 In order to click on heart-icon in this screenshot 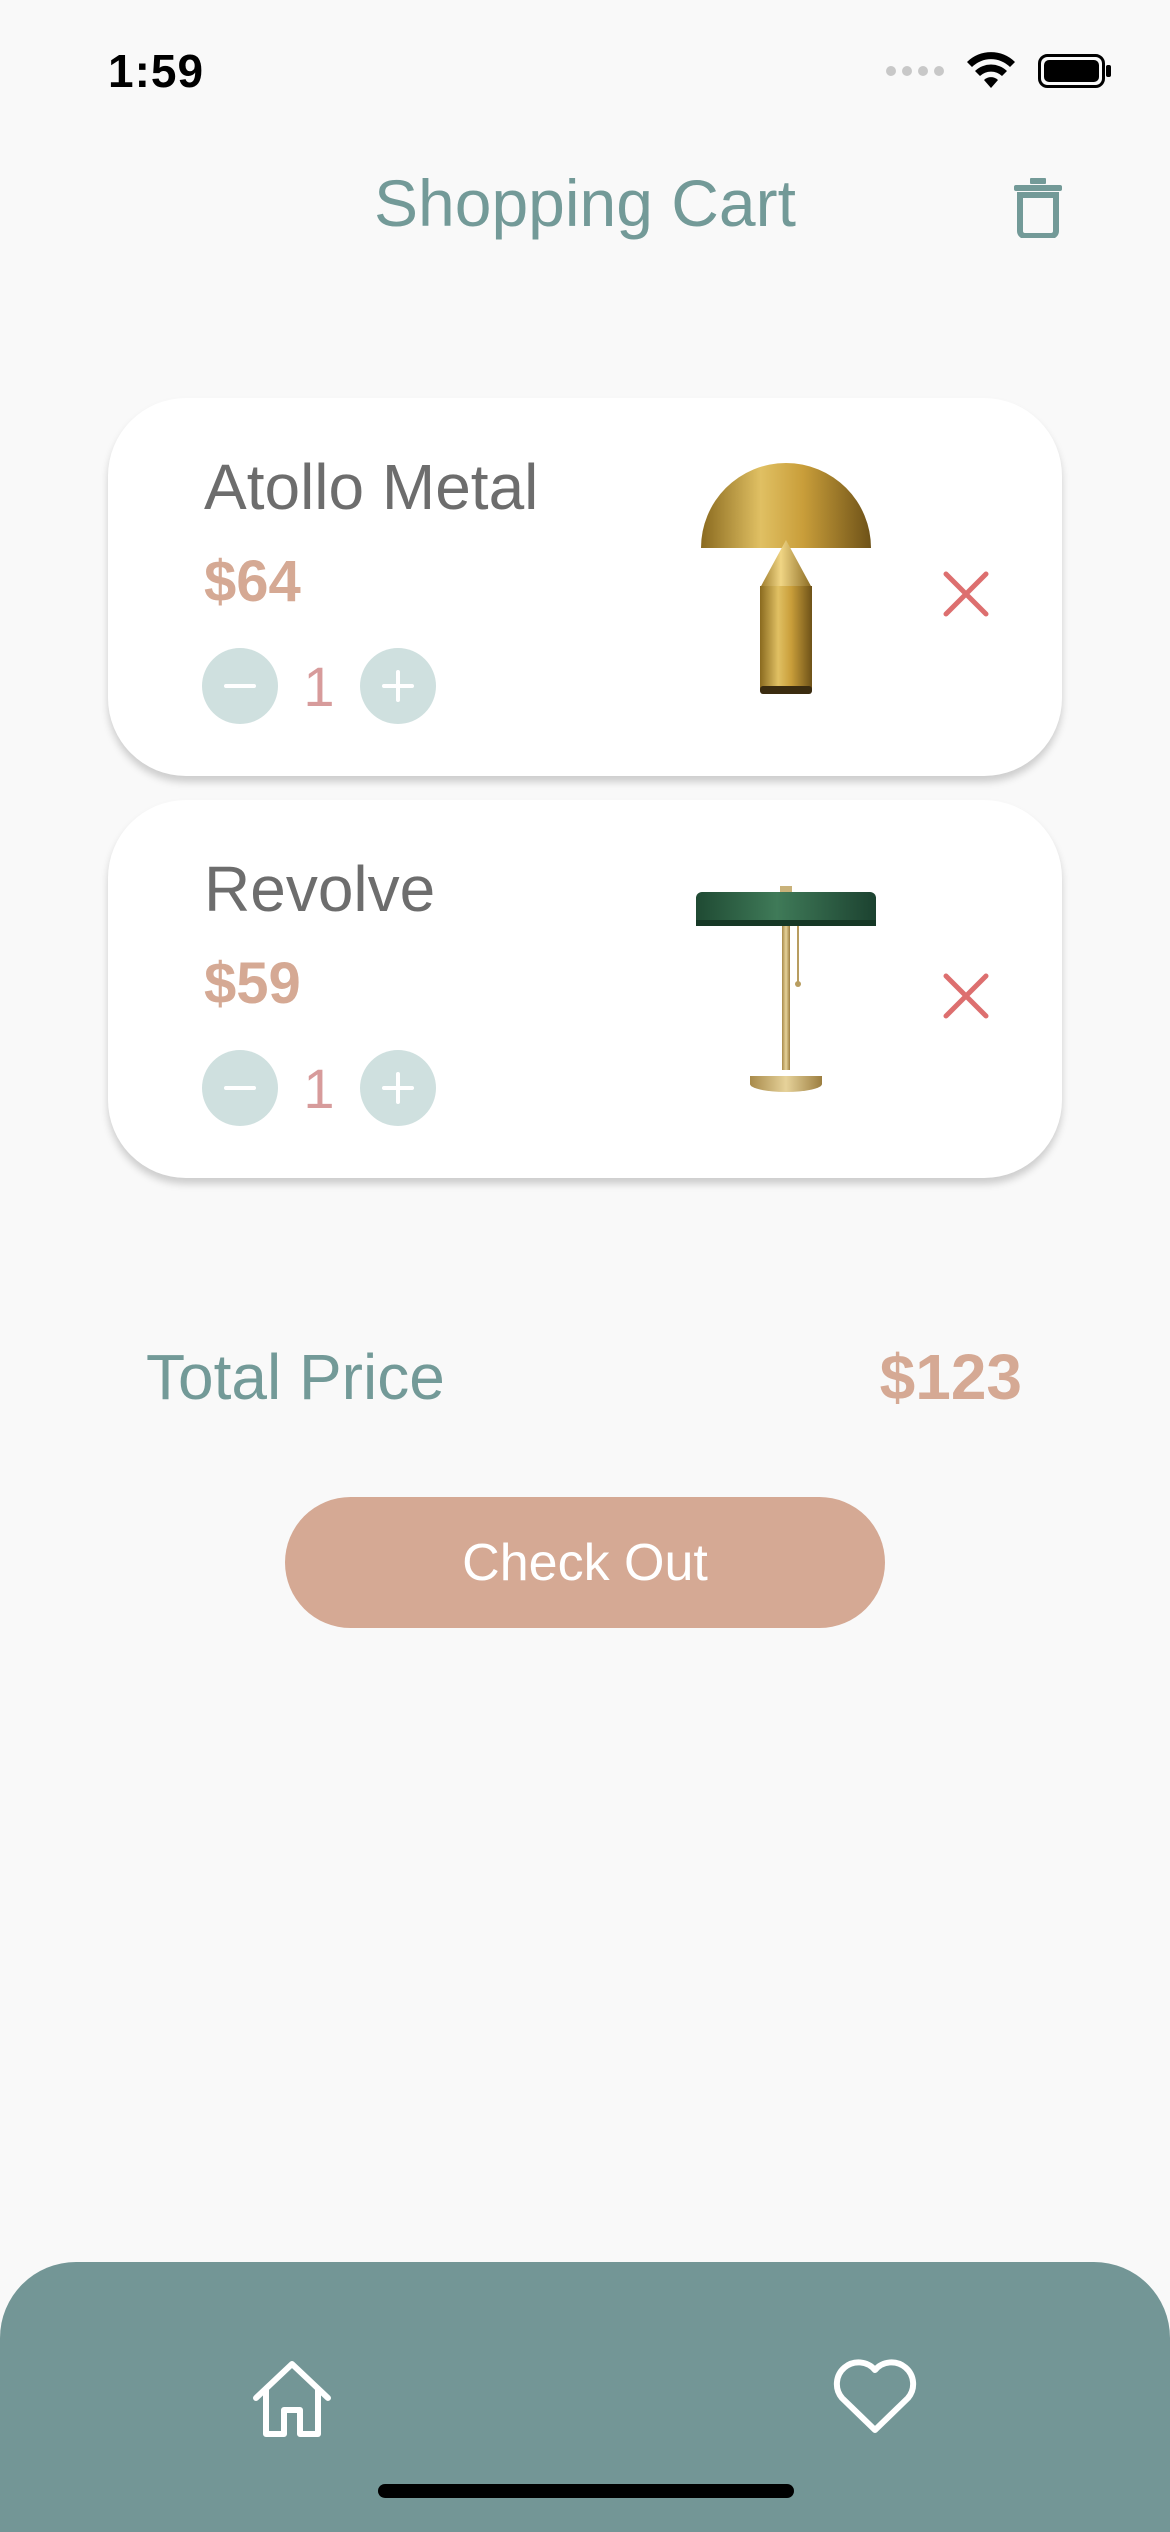, I will do `click(875, 2396)`.